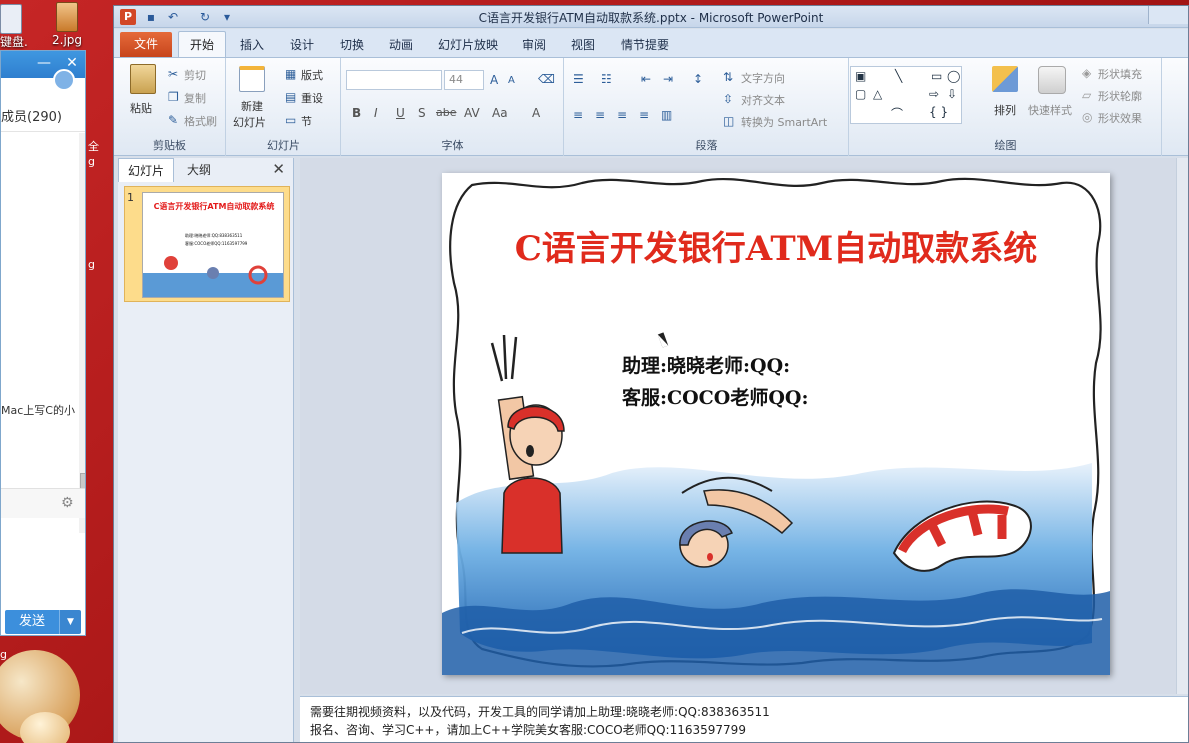  I want to click on shape-ellipse-icon: ◯, so click(953, 76).